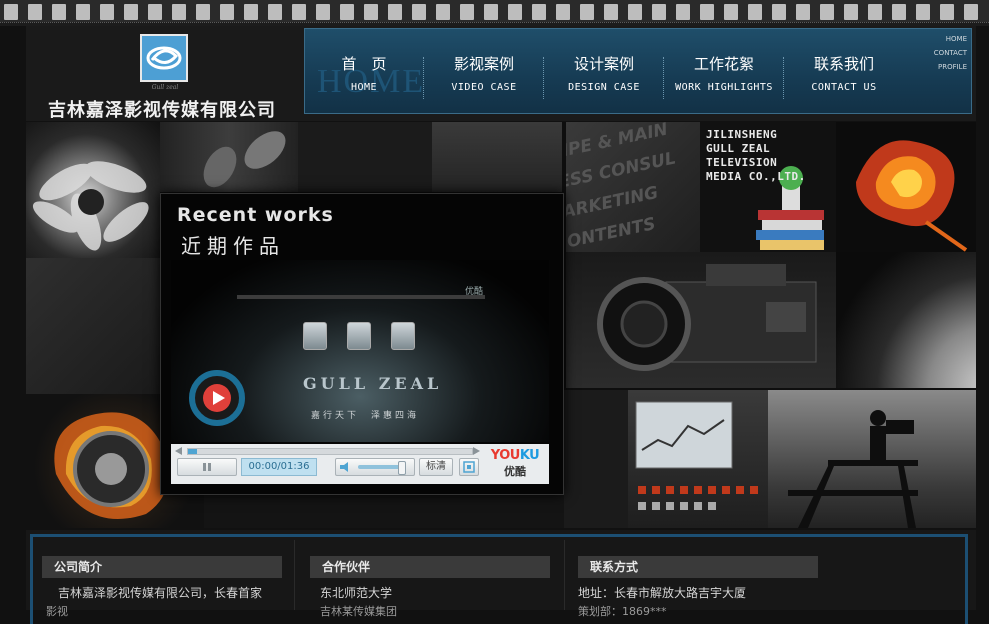 The width and height of the screenshot is (989, 624). I want to click on menu-projector-icon, so click(403, 336).